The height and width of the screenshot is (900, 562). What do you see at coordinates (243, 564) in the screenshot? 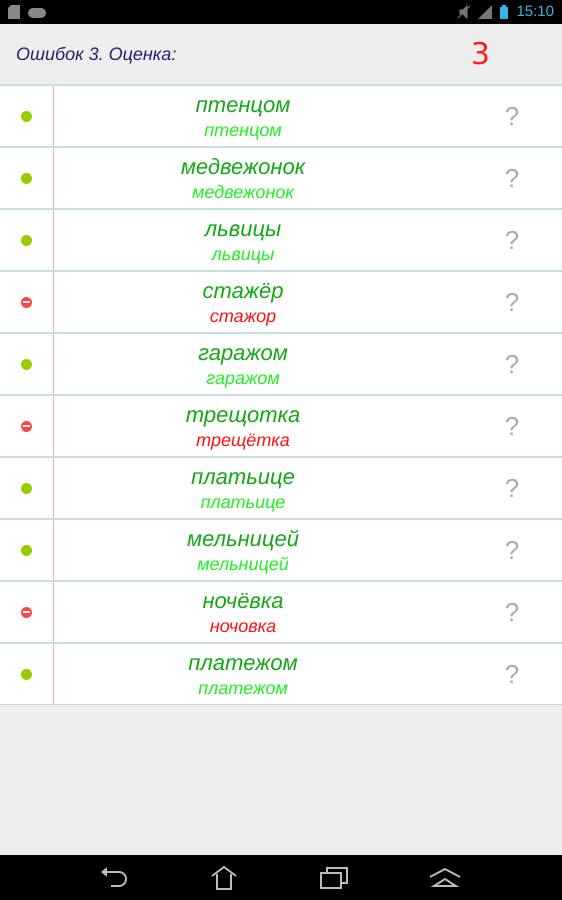
I see `answer: мельницей` at bounding box center [243, 564].